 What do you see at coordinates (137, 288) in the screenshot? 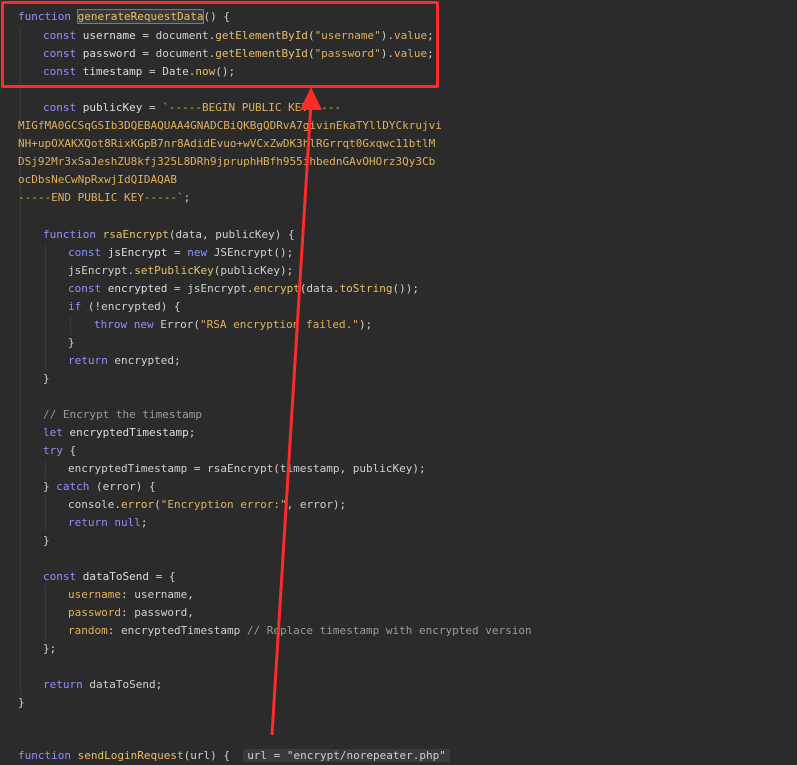
I see `code-token: encrypted` at bounding box center [137, 288].